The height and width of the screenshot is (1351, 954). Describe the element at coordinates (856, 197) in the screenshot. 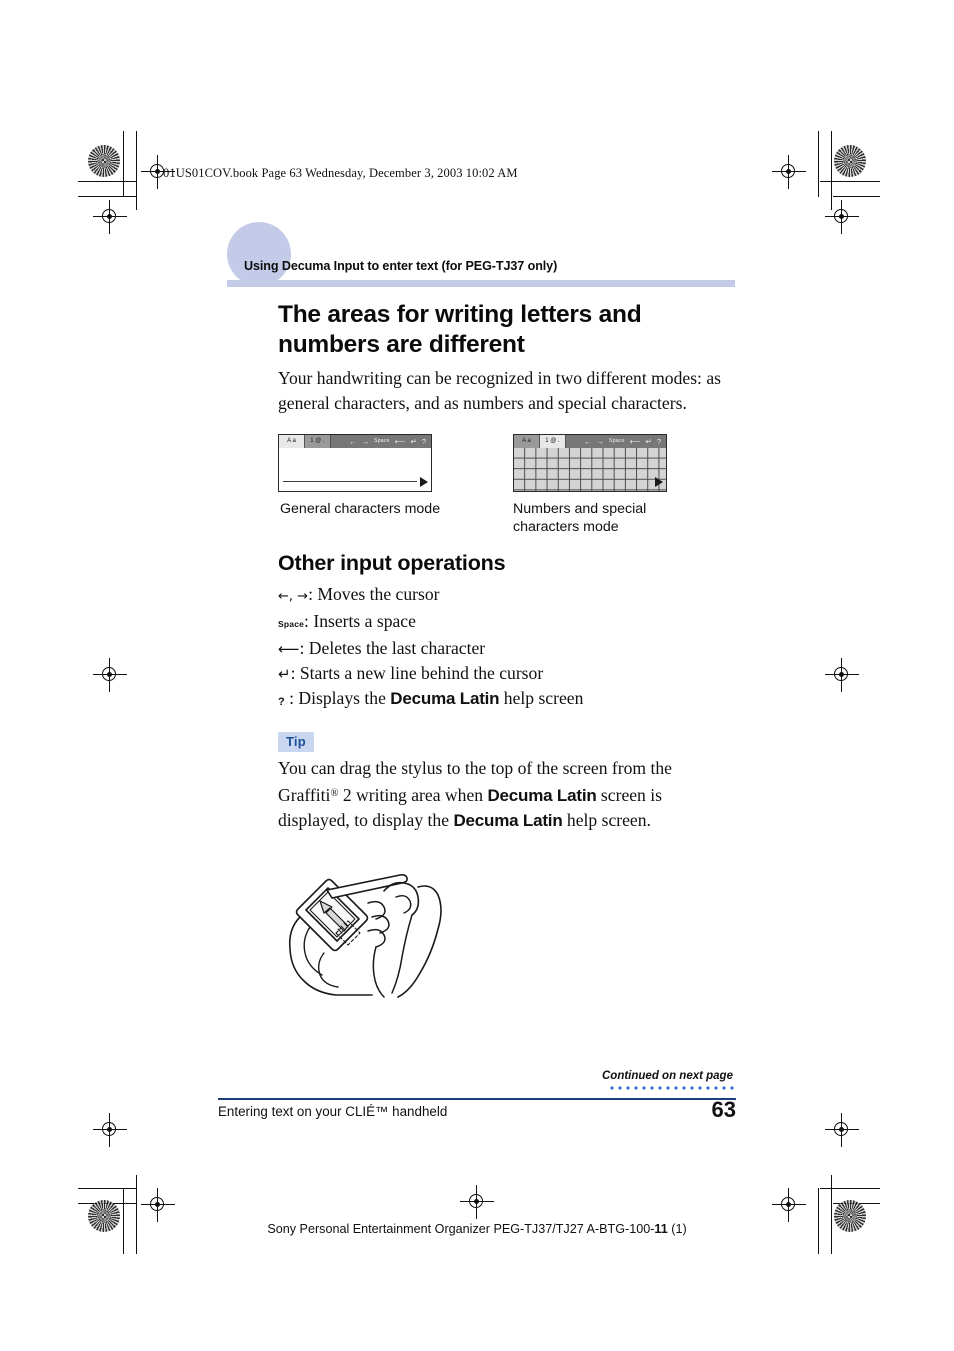

I see `crop-mark-top-right-horizontal2` at that location.